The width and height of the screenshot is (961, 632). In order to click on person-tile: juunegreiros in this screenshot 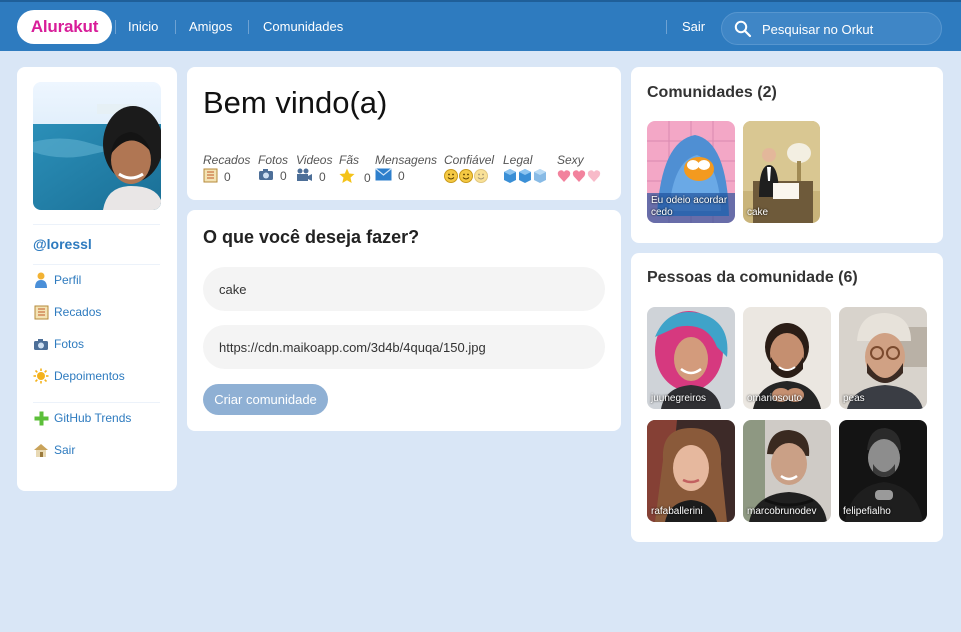, I will do `click(691, 358)`.